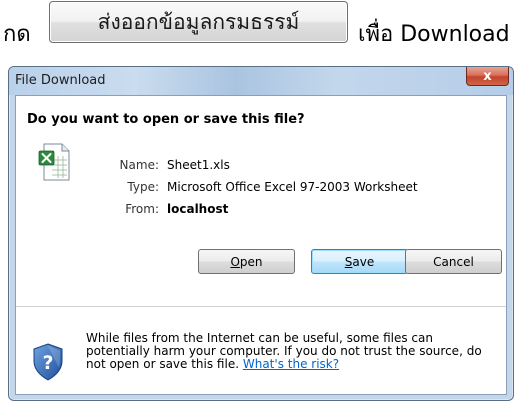  Describe the element at coordinates (363, 261) in the screenshot. I see `save-label-rest: ave` at that location.